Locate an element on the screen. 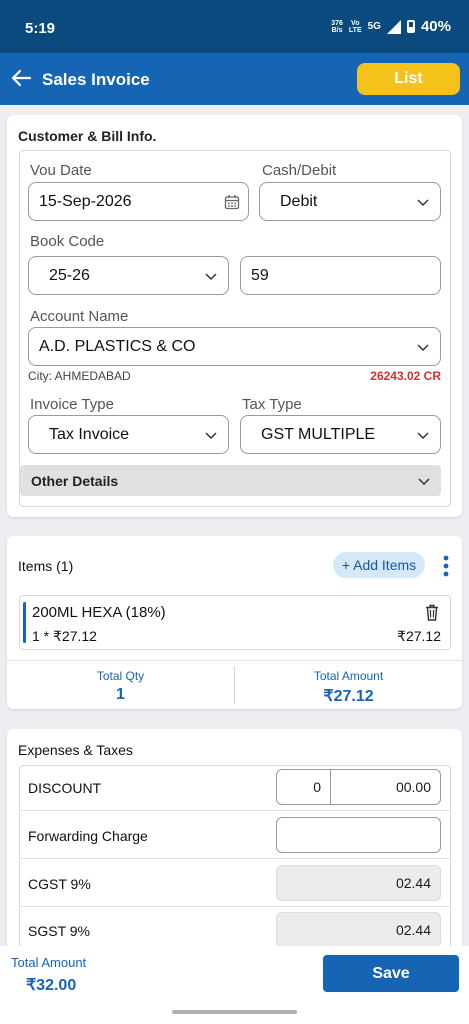  discount-percent-input: 0 is located at coordinates (303, 787).